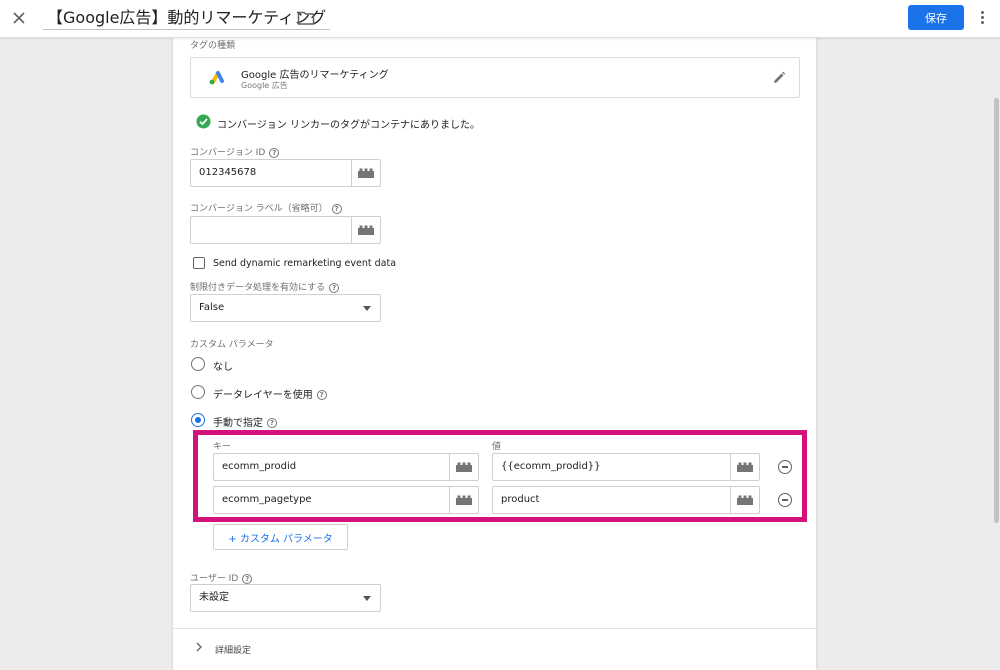 Image resolution: width=1000 pixels, height=670 pixels. Describe the element at coordinates (203, 121) in the screenshot. I see `check-circle-icon` at that location.